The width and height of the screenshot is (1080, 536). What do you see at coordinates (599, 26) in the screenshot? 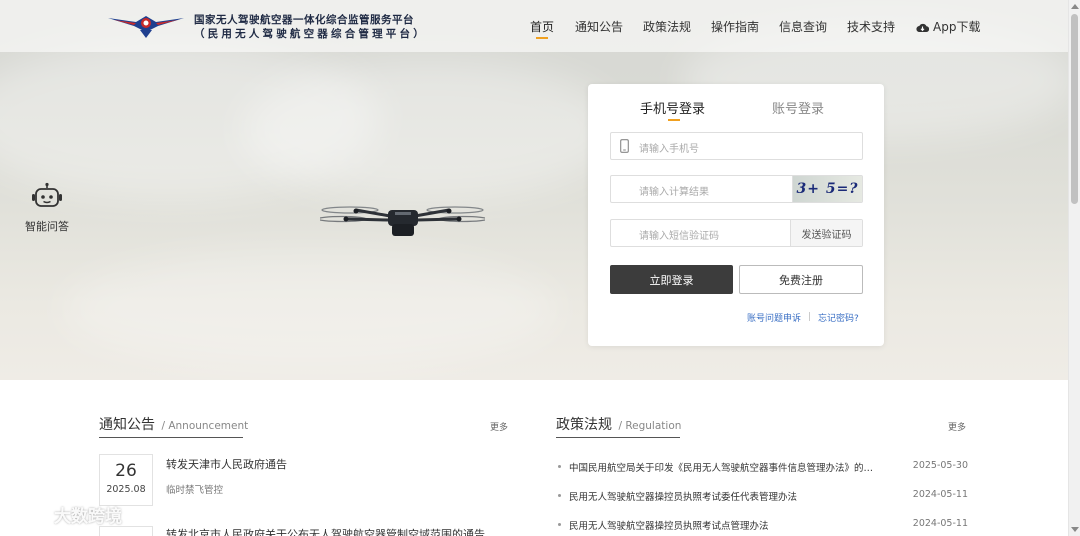
I see `nav-notices: 通知公告` at bounding box center [599, 26].